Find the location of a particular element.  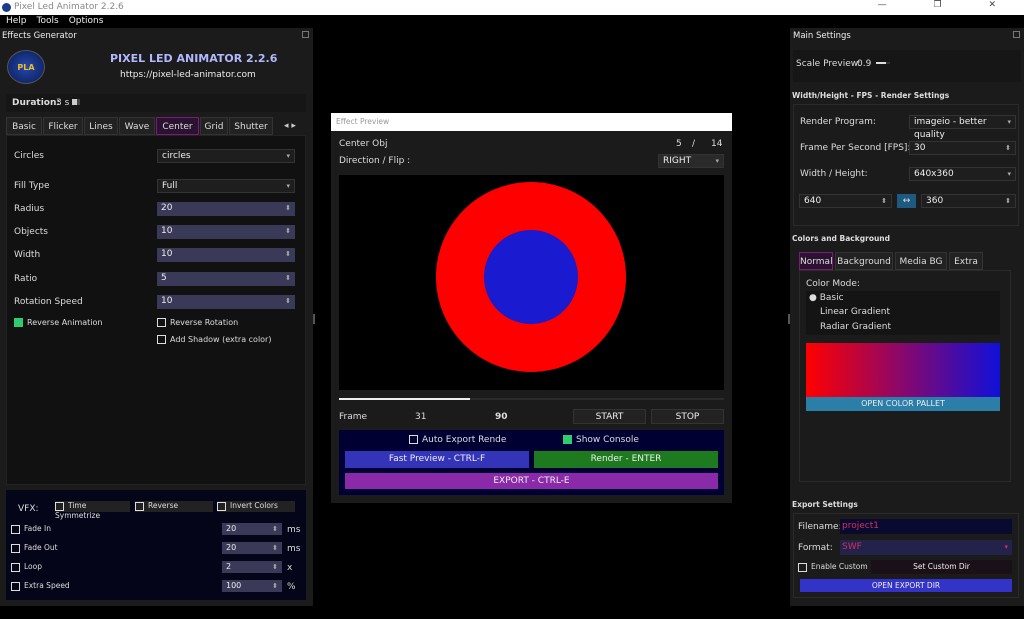

scale-row: Scale Preview: 0.9 is located at coordinates (907, 66).